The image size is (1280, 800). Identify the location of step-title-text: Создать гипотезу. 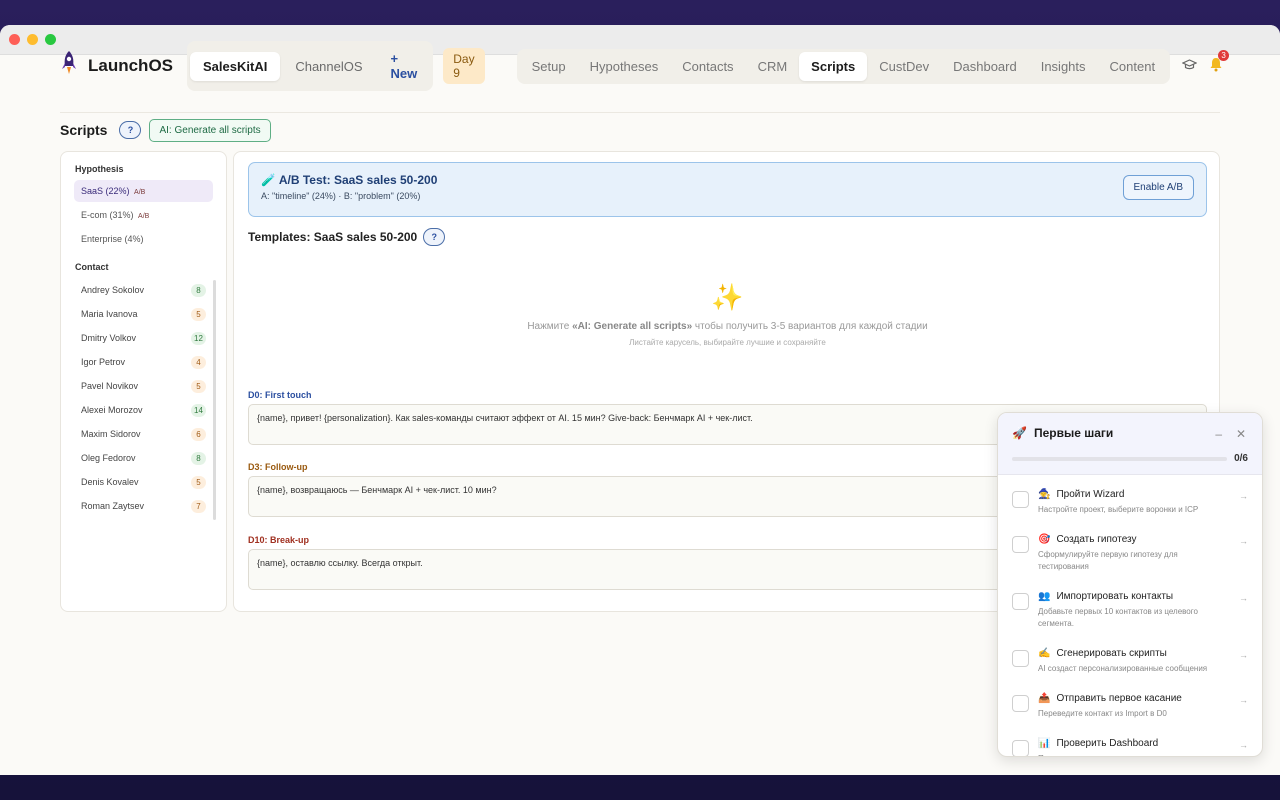
(1096, 539).